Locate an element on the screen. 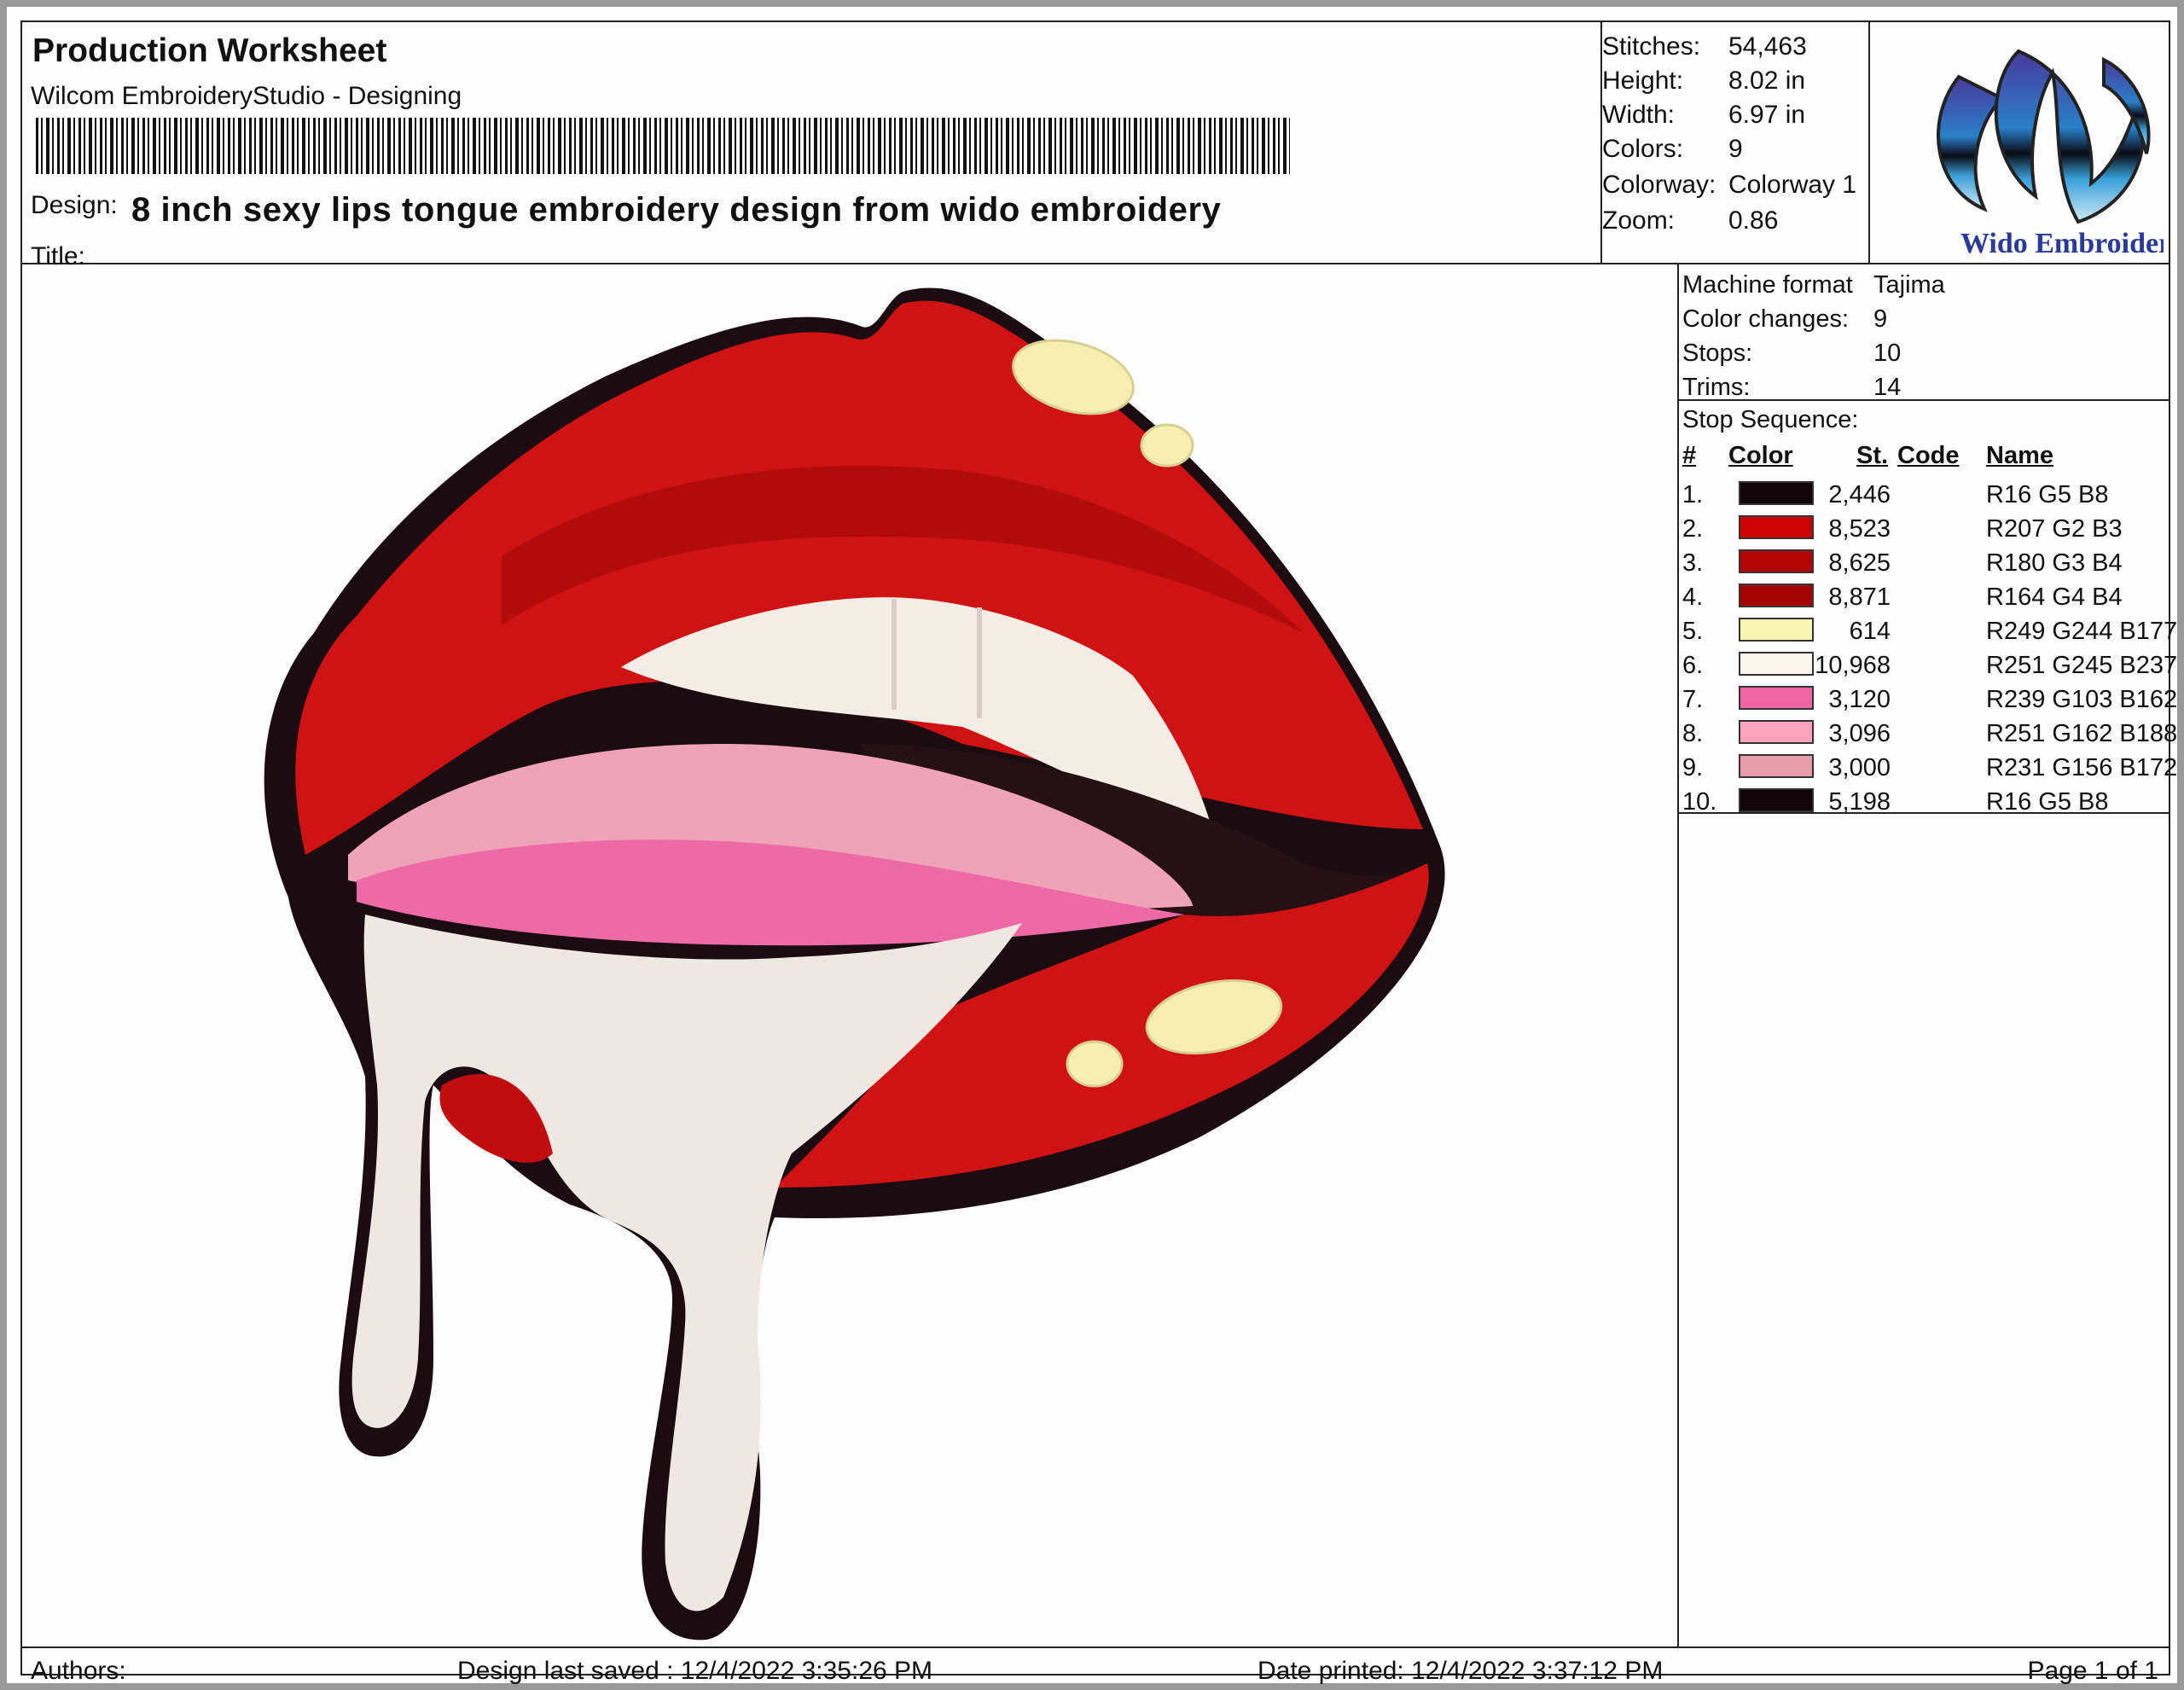  table-row: 2. 8,523 R207 G2 B3 is located at coordinates (1925, 531).